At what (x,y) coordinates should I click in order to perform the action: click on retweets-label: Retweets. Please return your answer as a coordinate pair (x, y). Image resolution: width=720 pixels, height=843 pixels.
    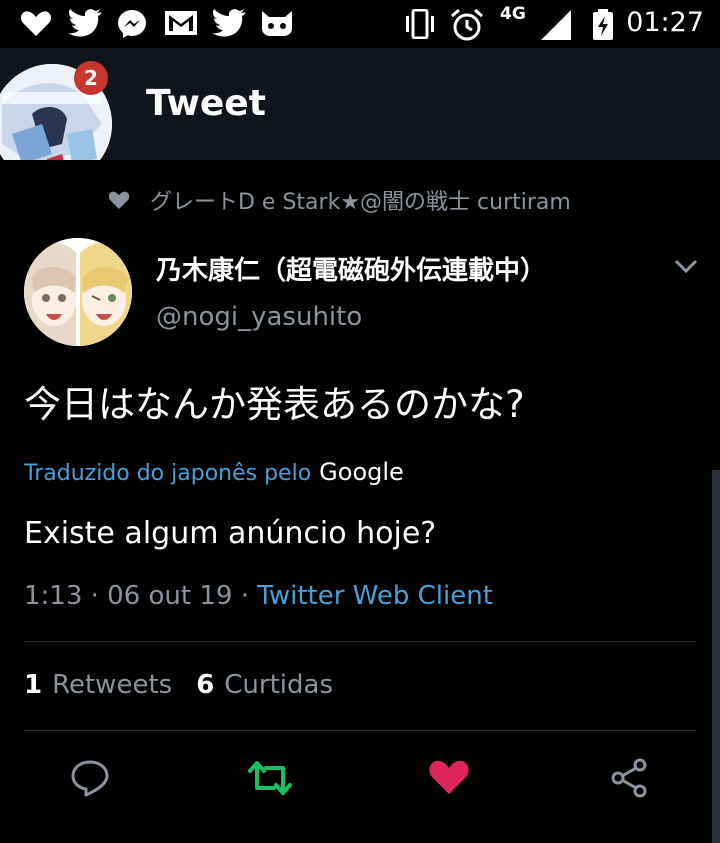
    Looking at the image, I should click on (112, 685).